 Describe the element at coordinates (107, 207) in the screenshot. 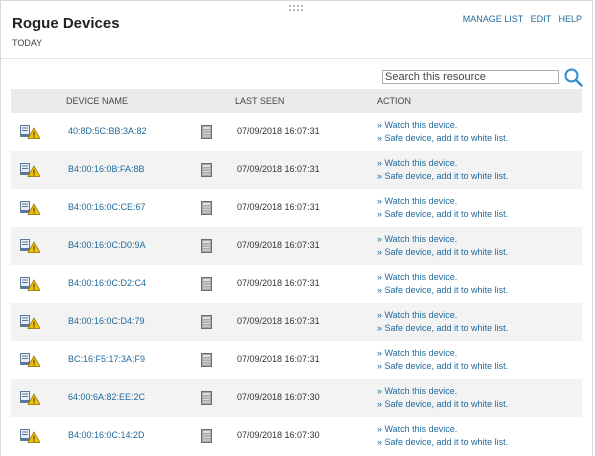

I see `device-name-link: B4:00:16:0C:CE:67` at that location.